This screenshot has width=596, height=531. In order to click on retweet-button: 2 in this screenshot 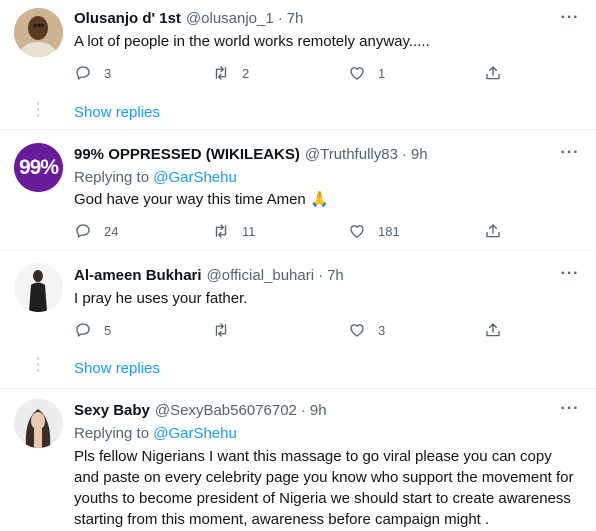, I will do `click(280, 73)`.